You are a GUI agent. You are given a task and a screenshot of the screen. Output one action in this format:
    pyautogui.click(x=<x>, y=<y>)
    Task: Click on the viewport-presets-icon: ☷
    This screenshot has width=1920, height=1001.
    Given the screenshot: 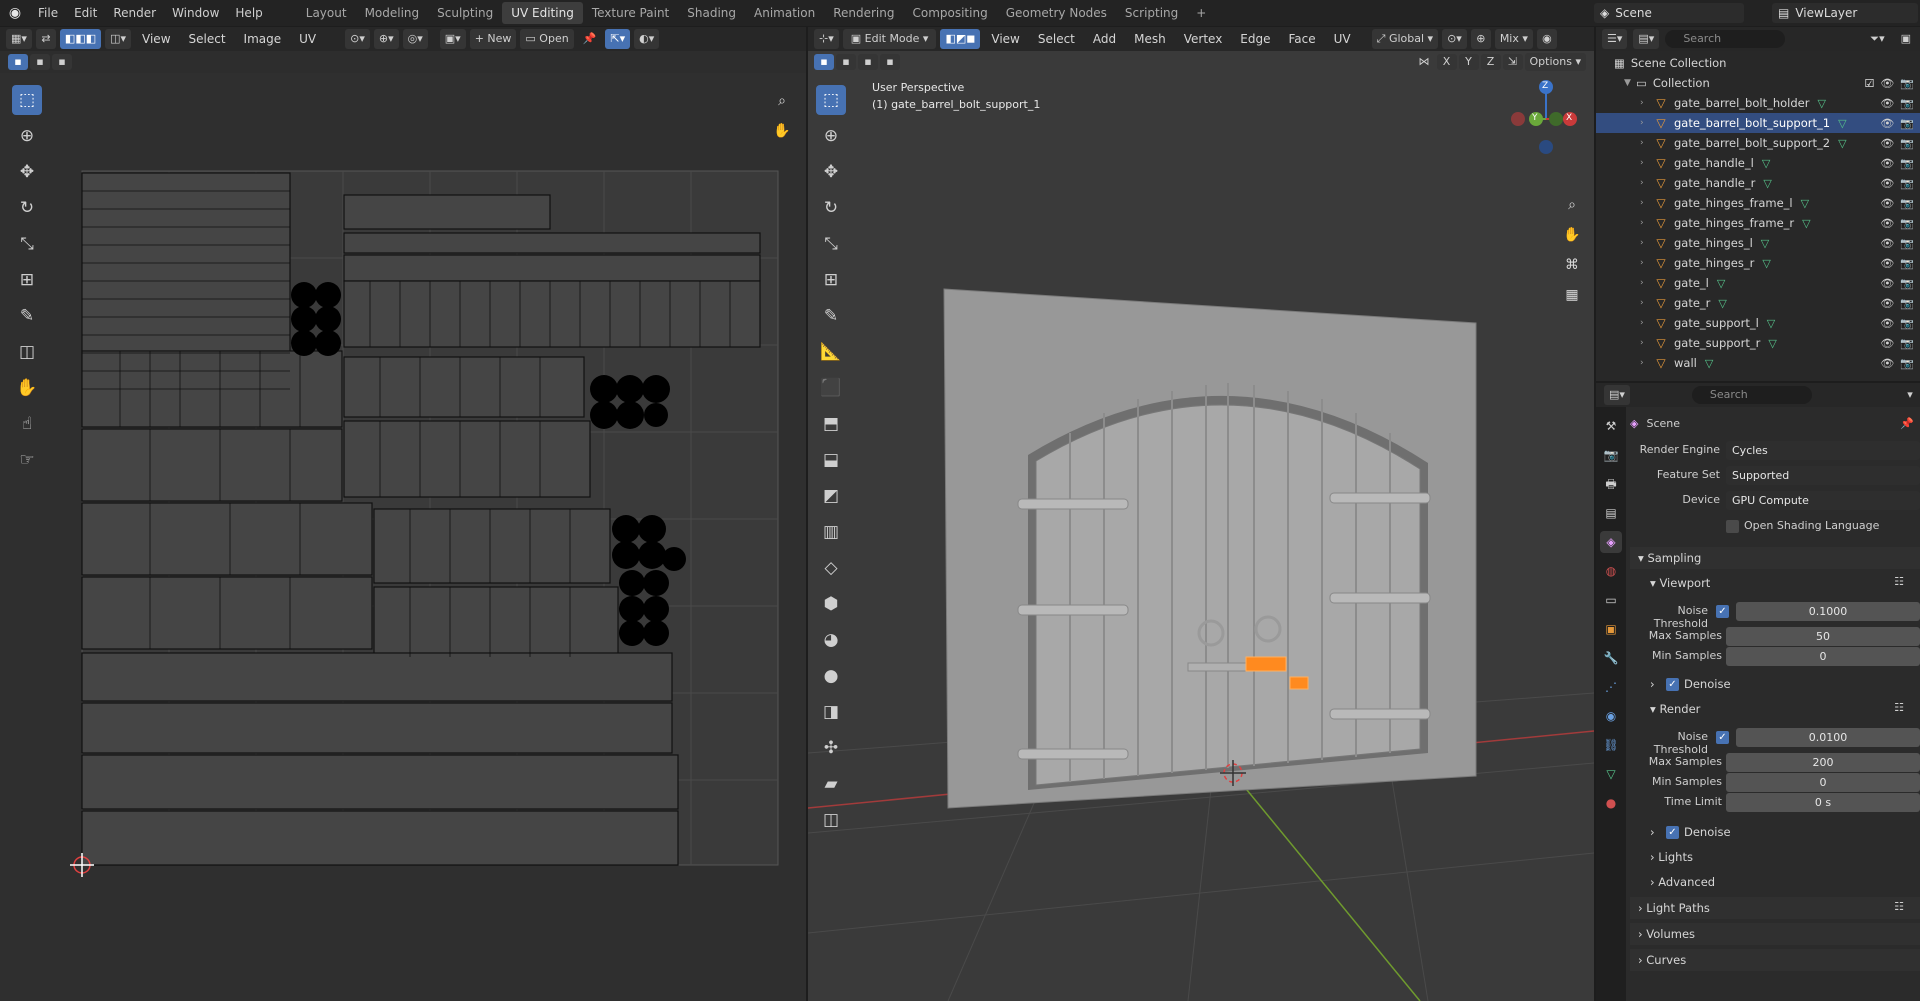 What is the action you would take?
    pyautogui.click(x=1899, y=581)
    